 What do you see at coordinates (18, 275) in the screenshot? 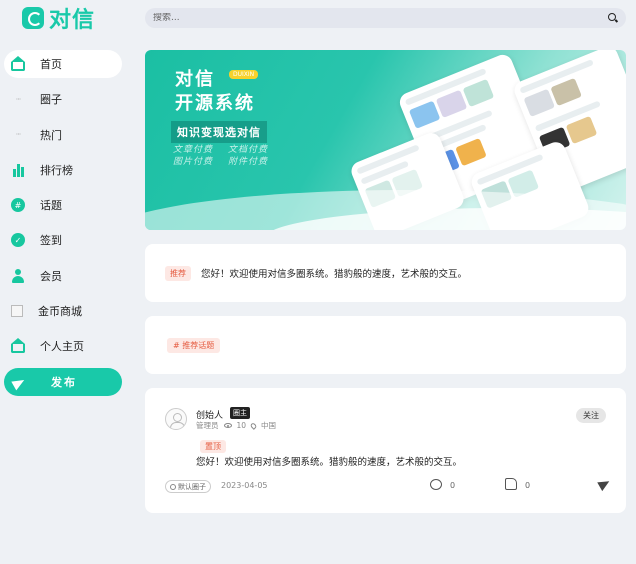
I see `user-icon` at bounding box center [18, 275].